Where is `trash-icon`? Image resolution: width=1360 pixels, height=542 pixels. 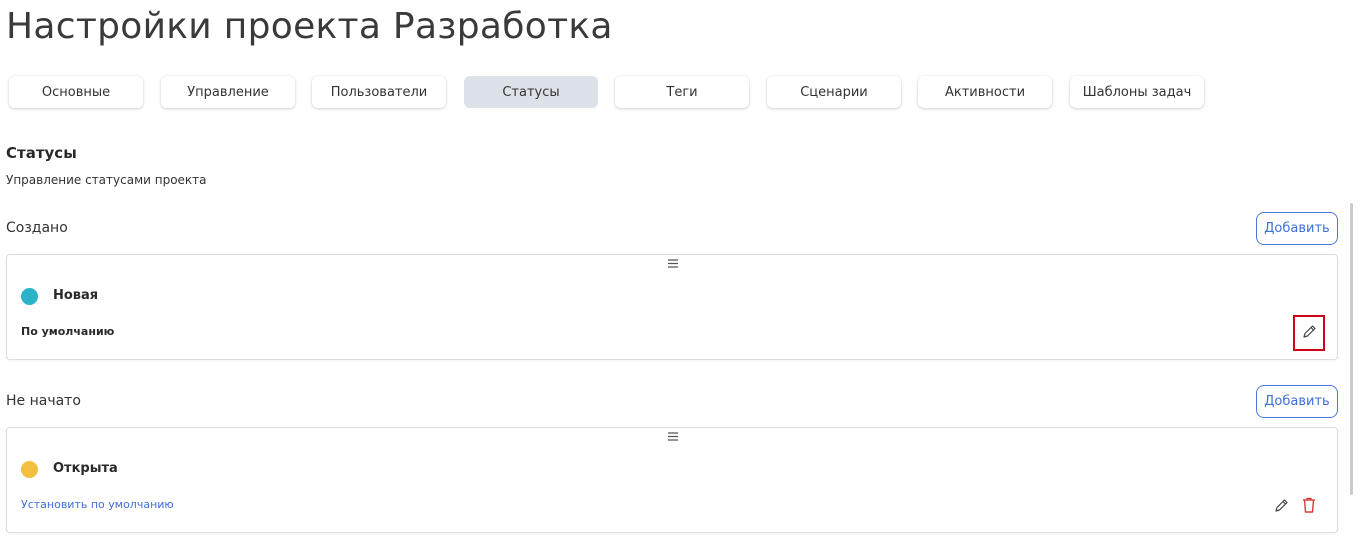
trash-icon is located at coordinates (1309, 505).